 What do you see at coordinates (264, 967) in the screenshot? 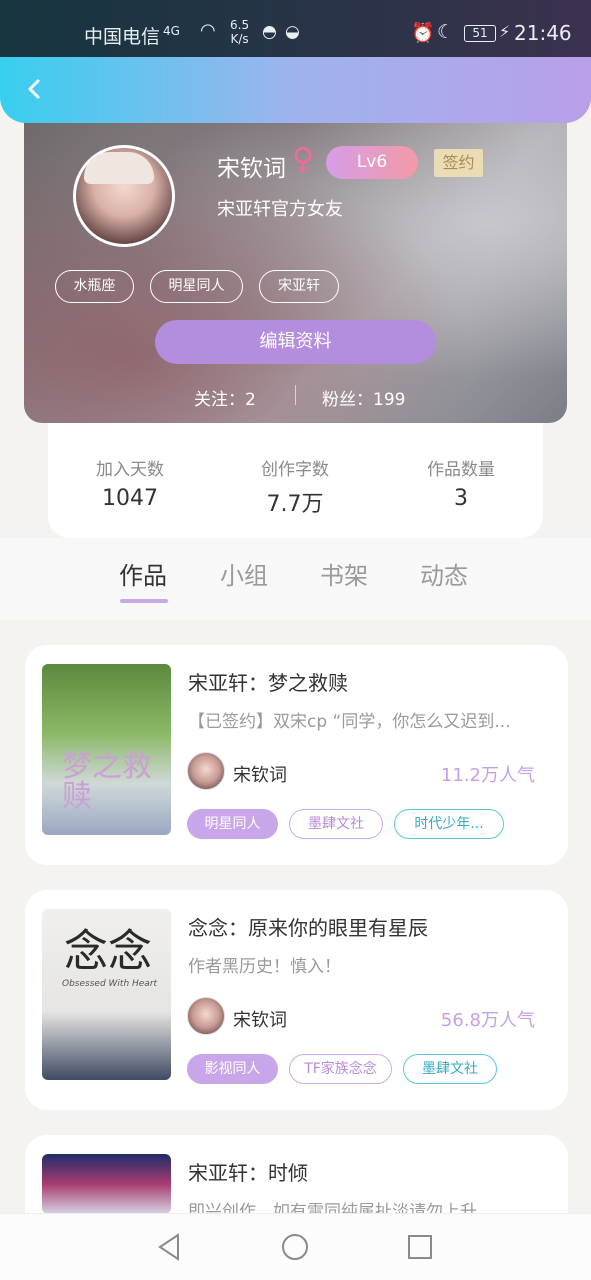
I see `work-description: 作者黑历史！慎入！` at bounding box center [264, 967].